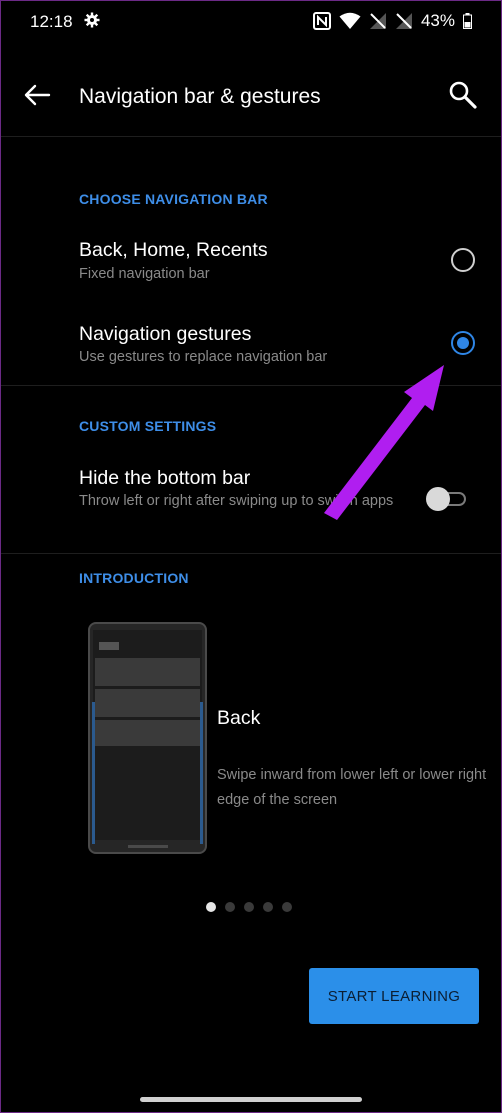  I want to click on battery-icon, so click(467, 21).